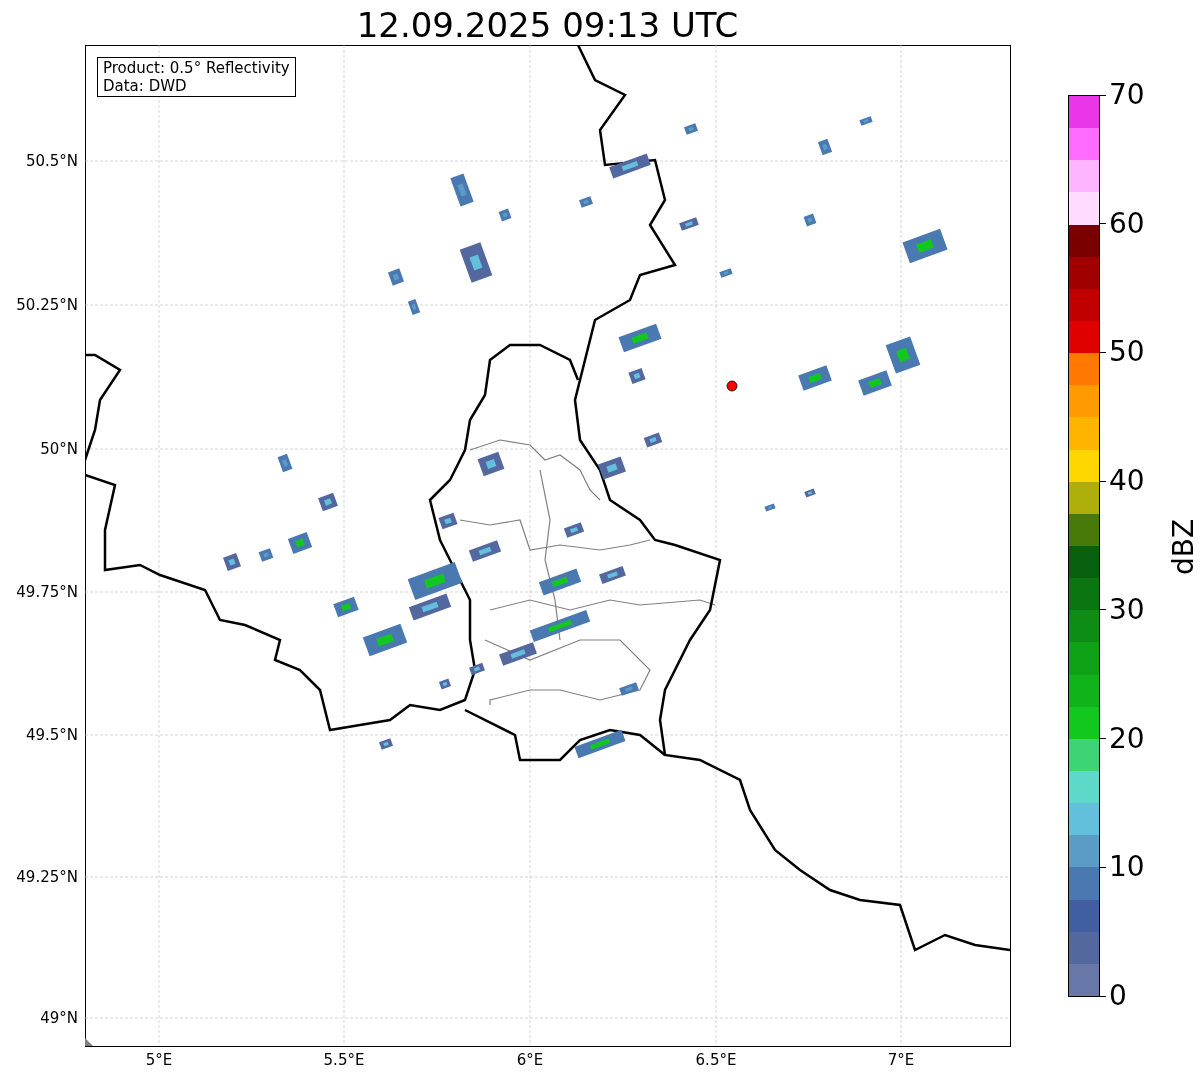 The image size is (1202, 1081). Describe the element at coordinates (1127, 738) in the screenshot. I see `colorbar-tick-label: 20` at that location.